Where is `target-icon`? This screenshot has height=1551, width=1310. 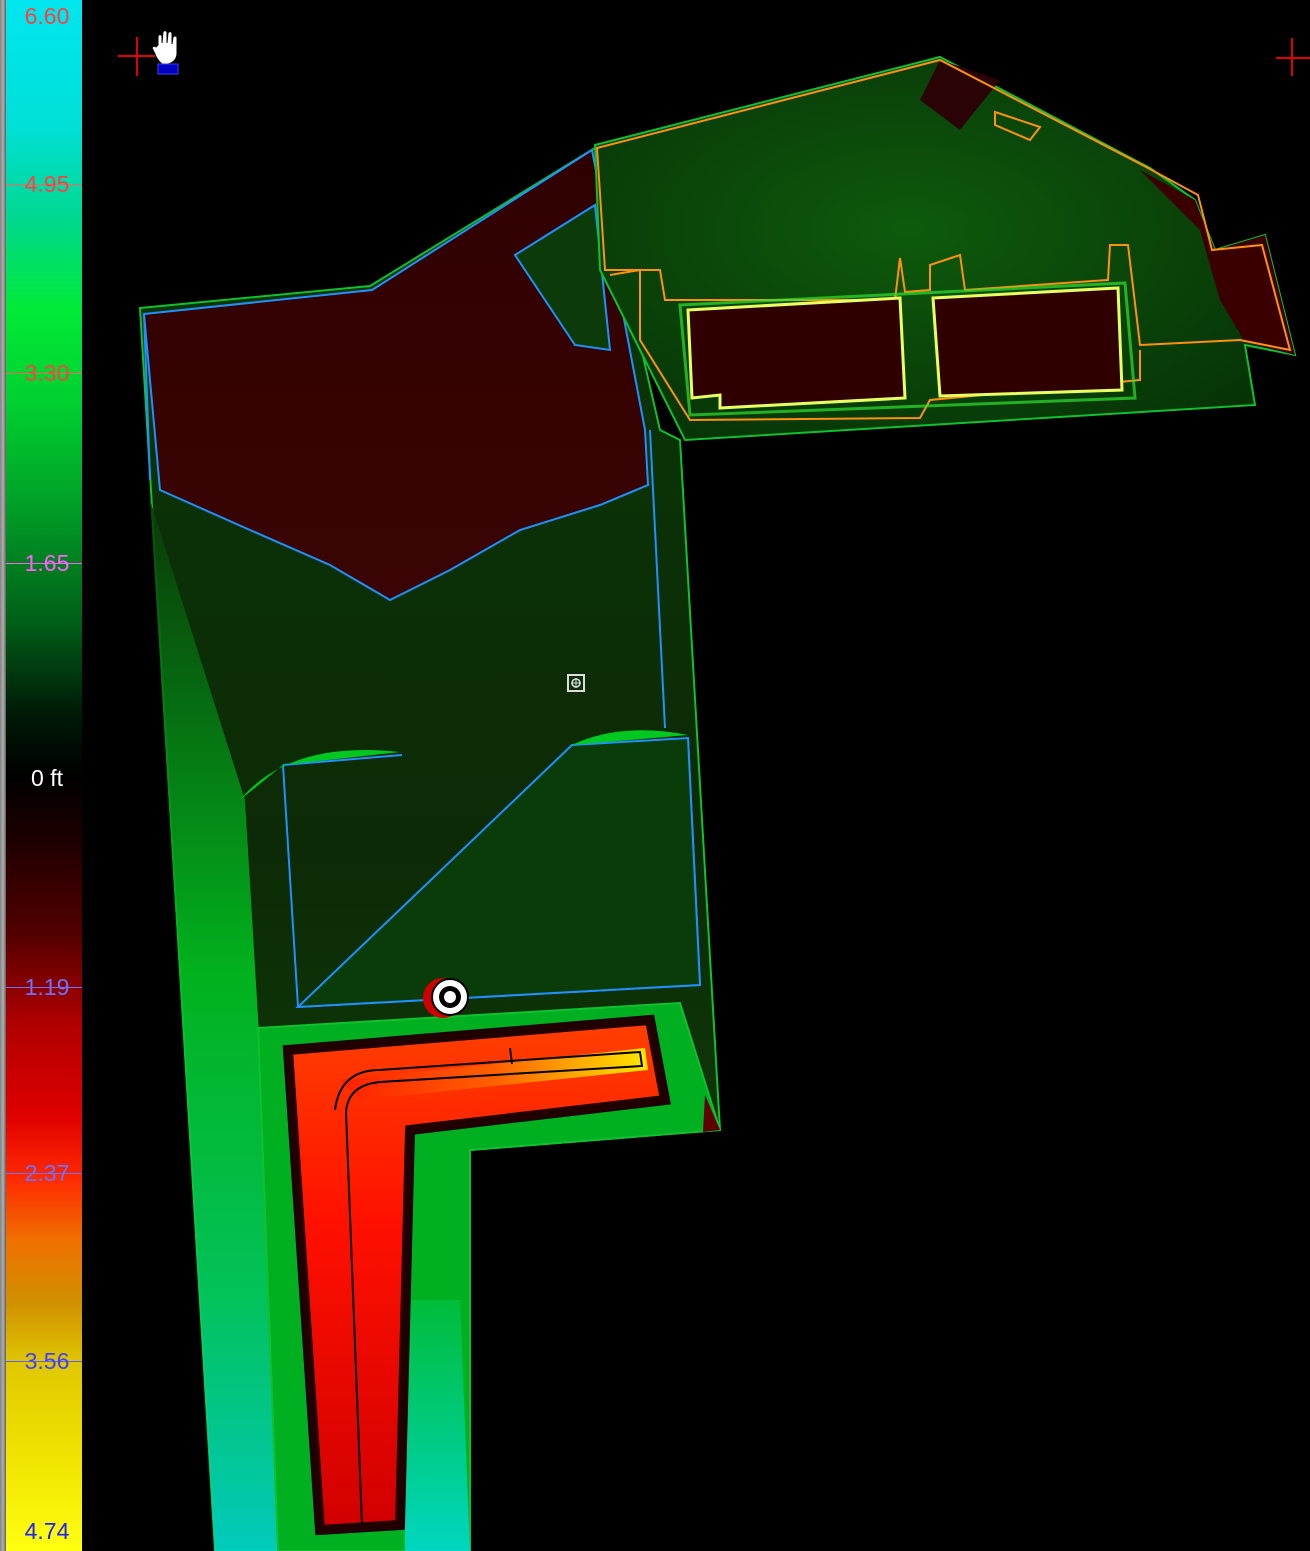 target-icon is located at coordinates (446, 998).